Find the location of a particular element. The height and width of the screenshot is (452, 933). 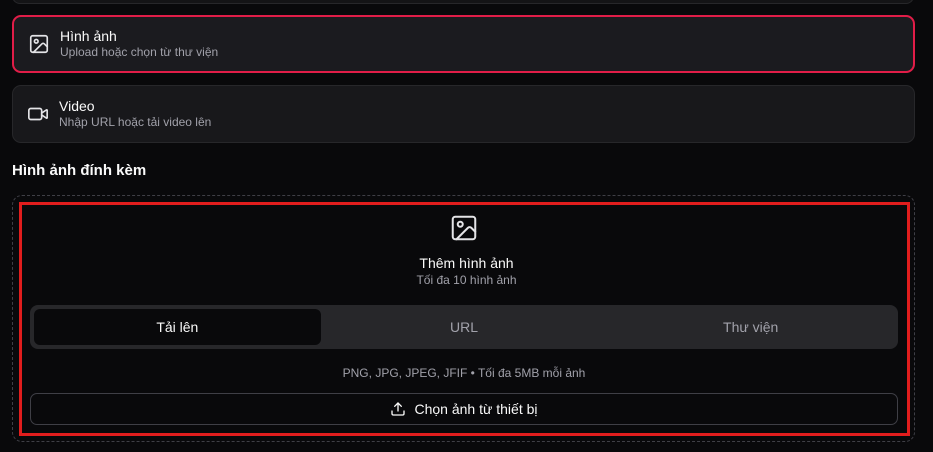

choose-from-device-button: Chọn ảnh từ thiết bị is located at coordinates (464, 409).